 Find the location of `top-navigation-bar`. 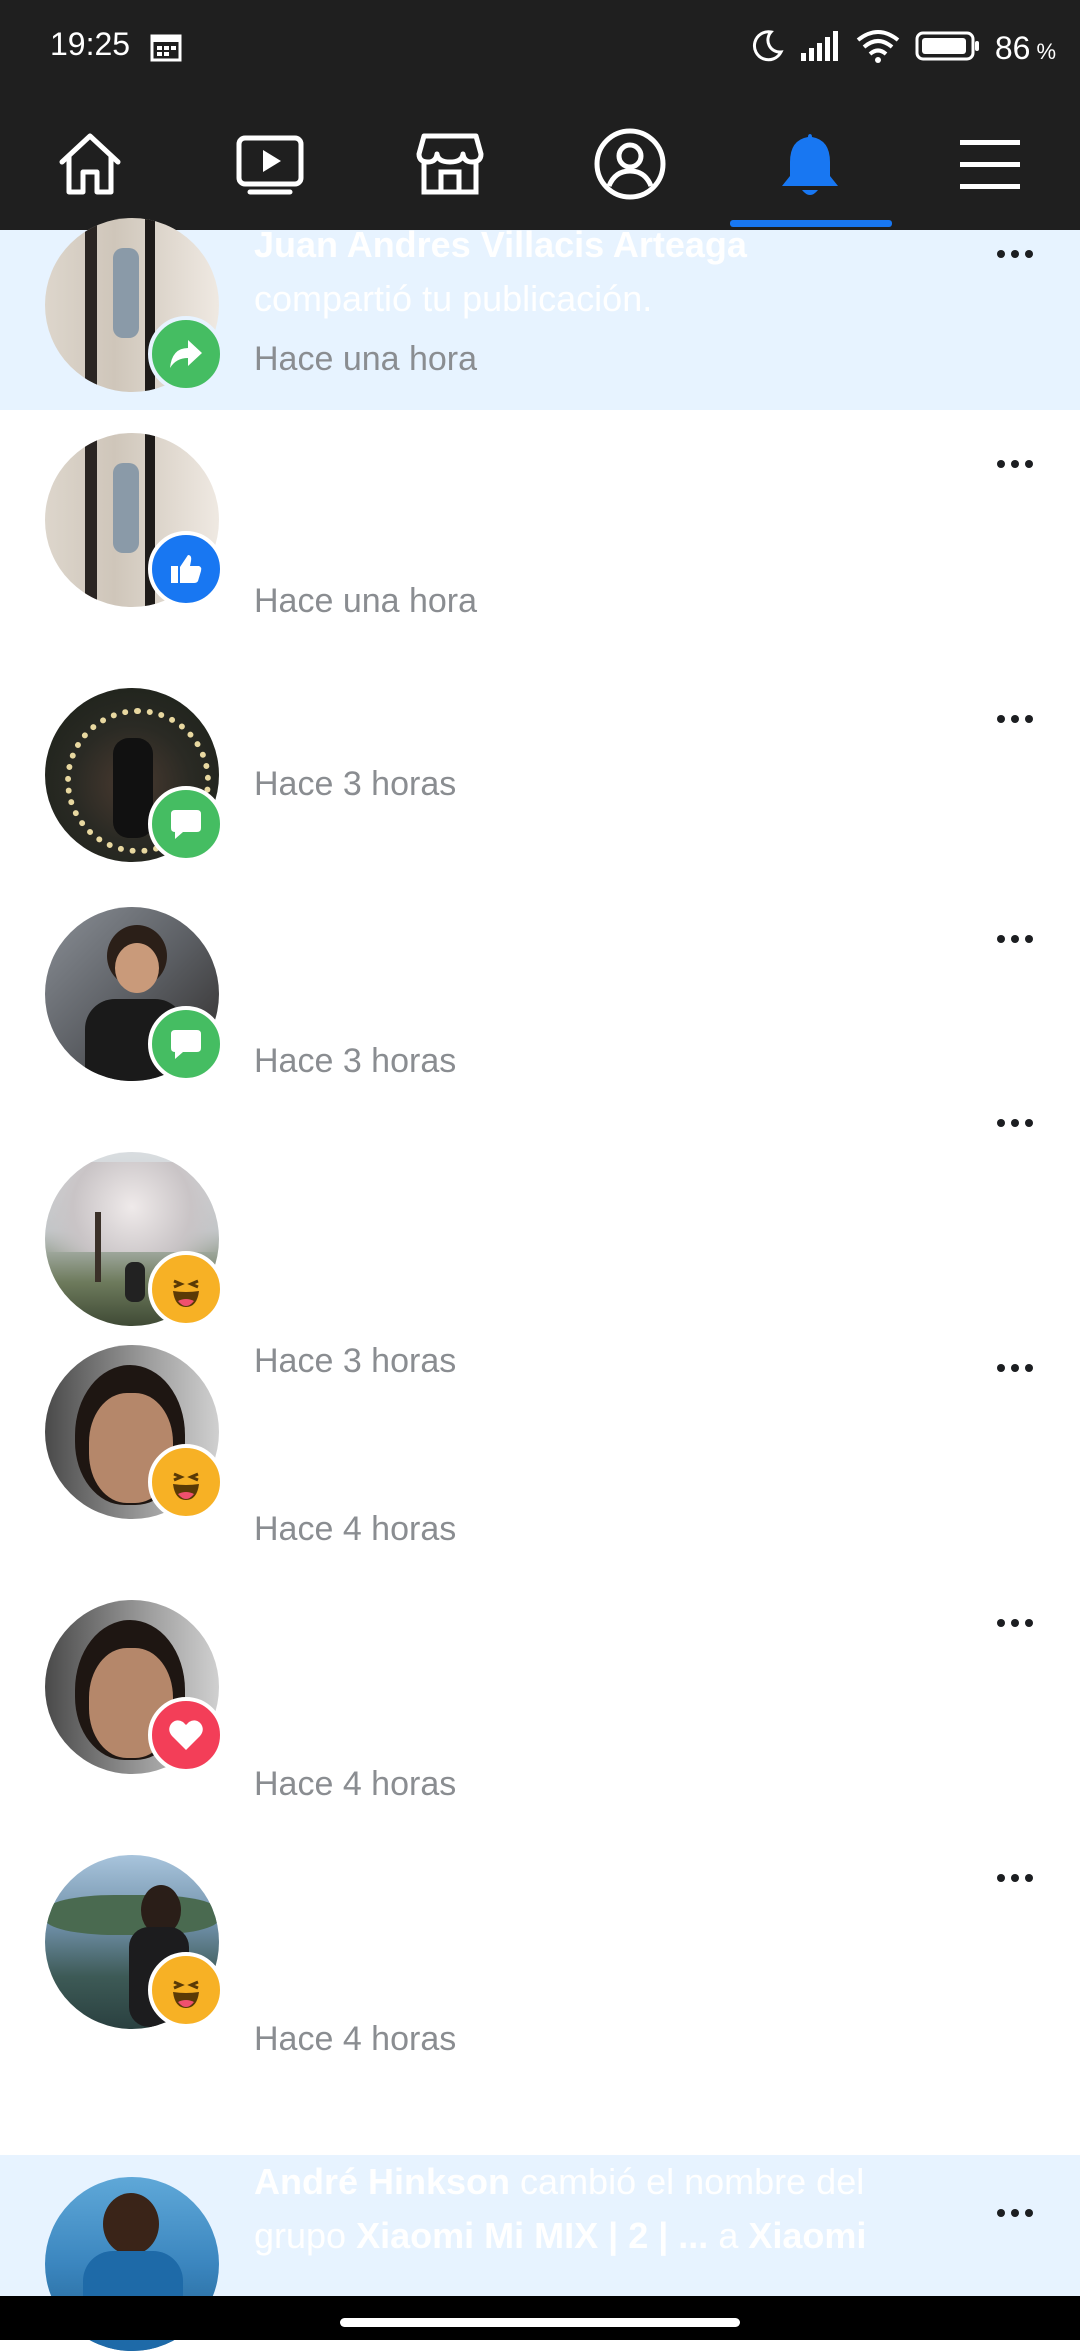

top-navigation-bar is located at coordinates (540, 164).